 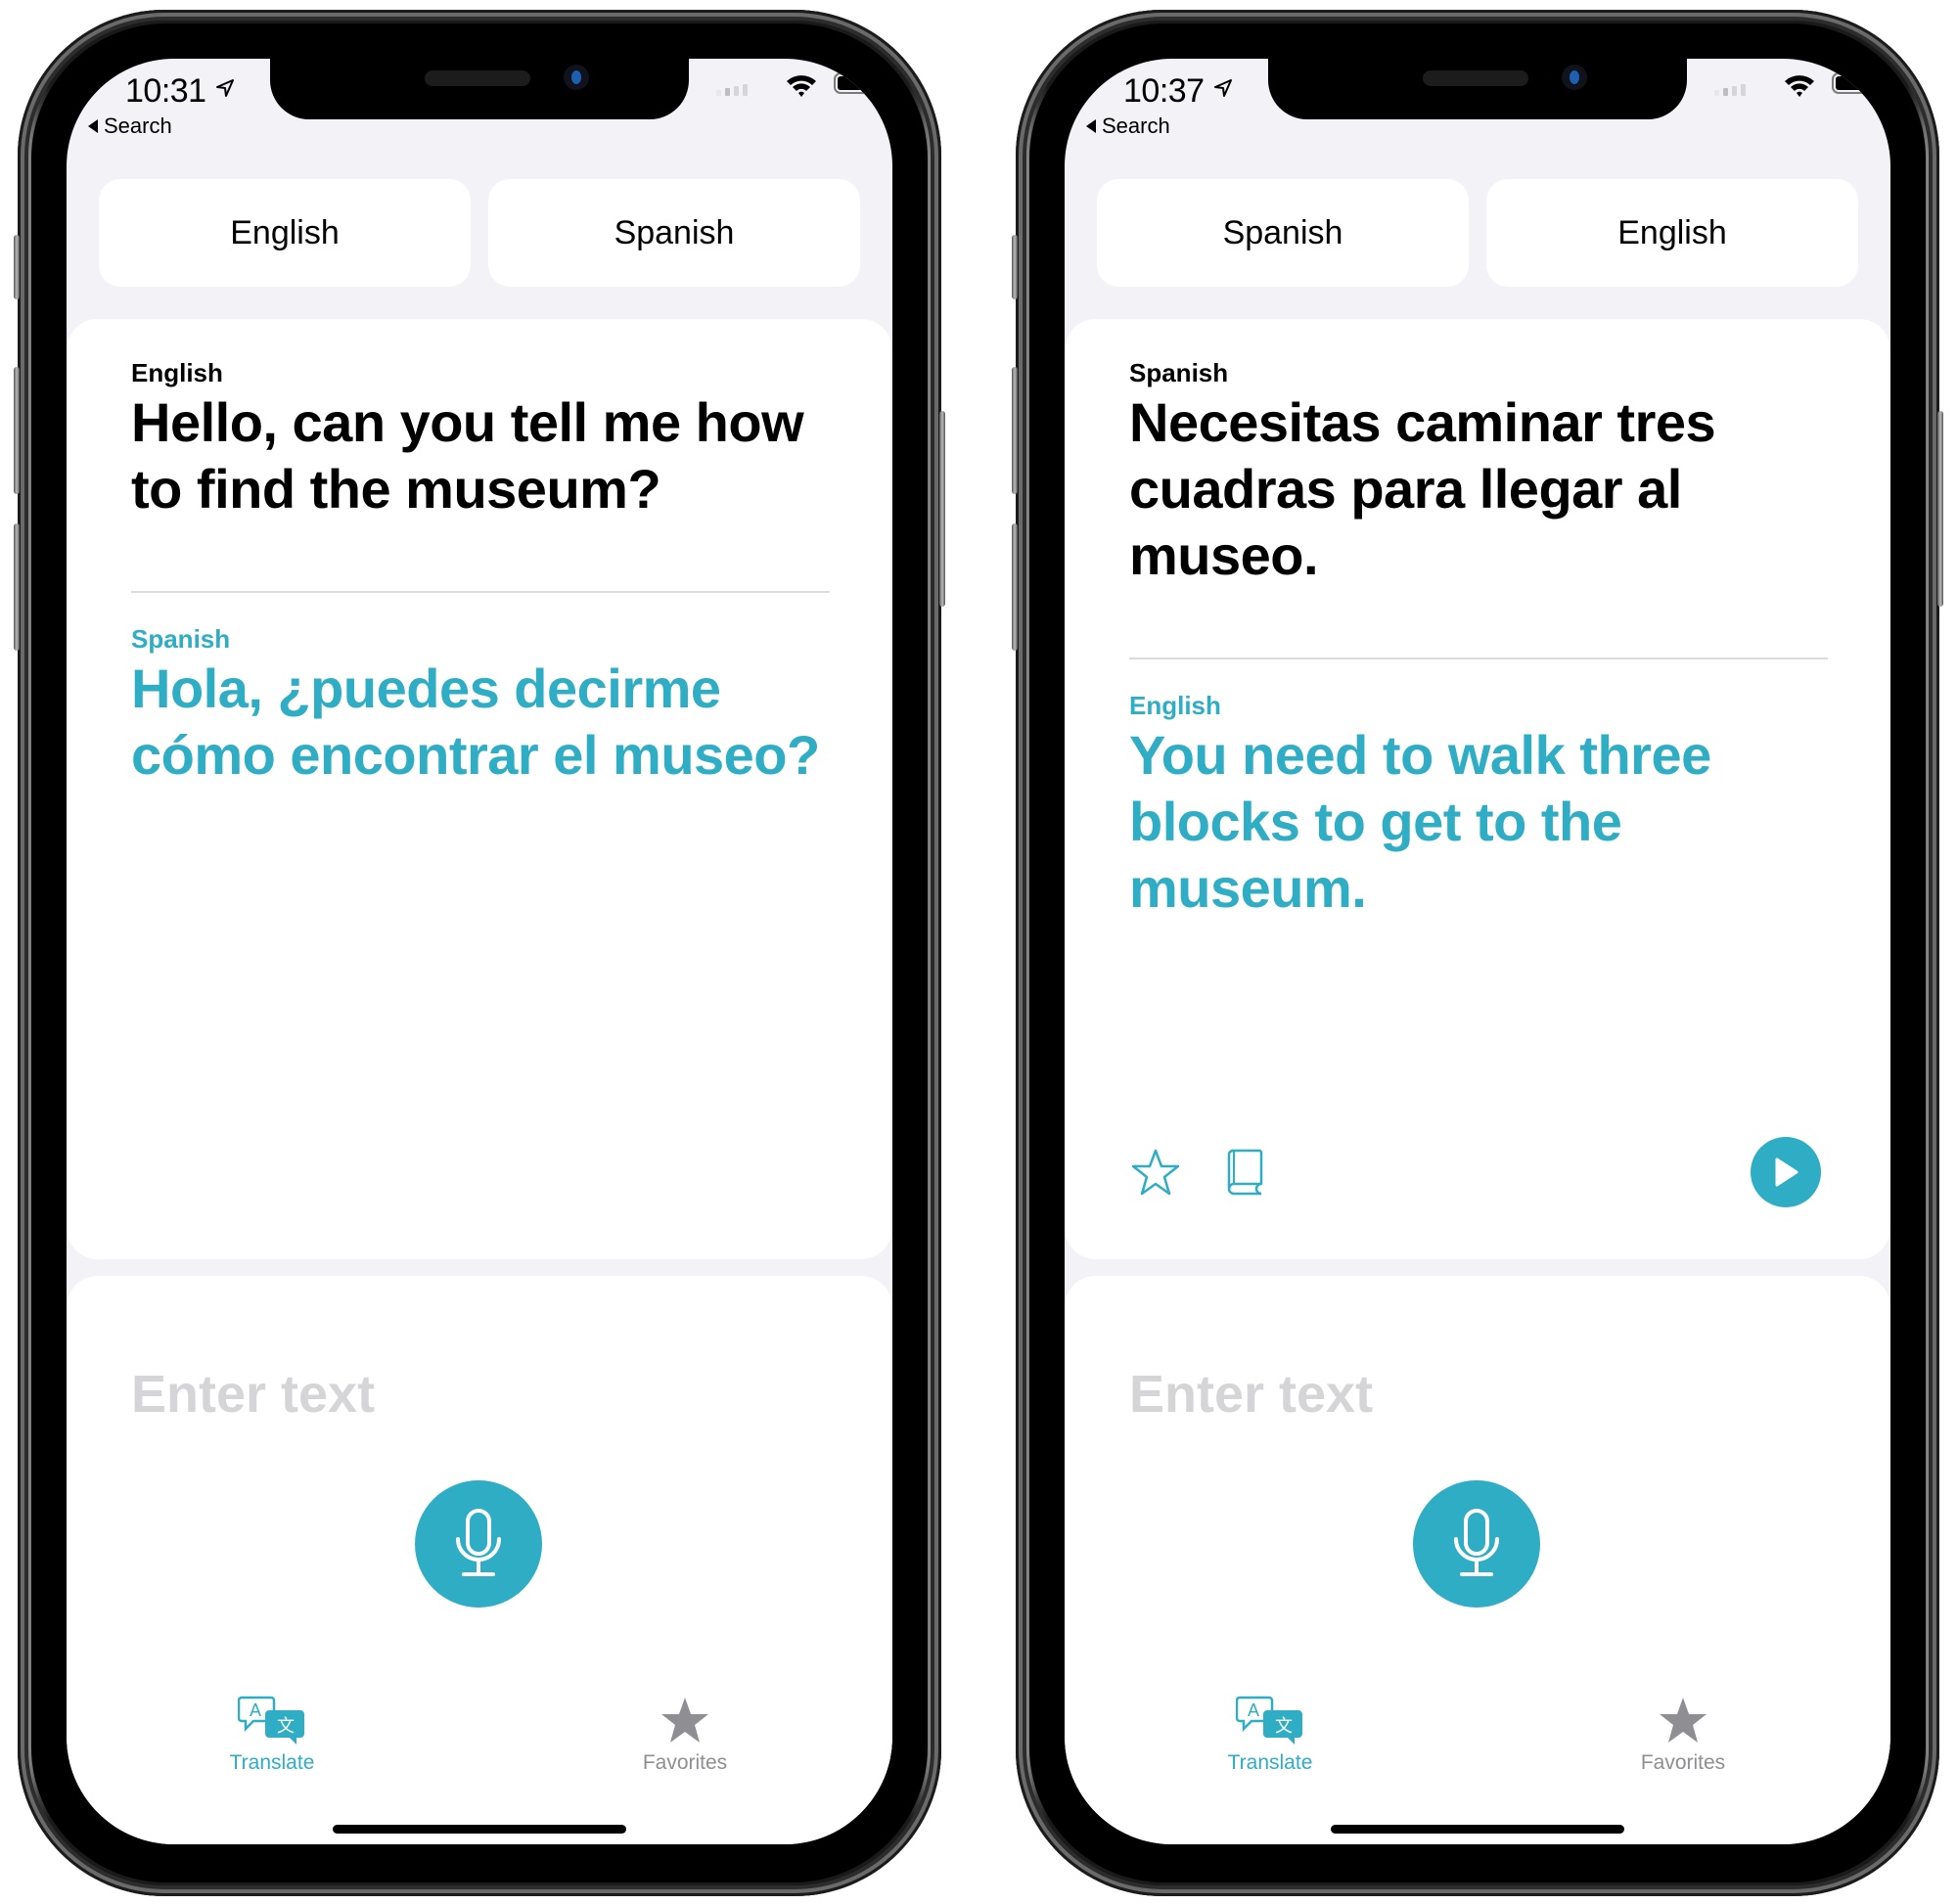 What do you see at coordinates (285, 233) in the screenshot?
I see `source-language-button: English` at bounding box center [285, 233].